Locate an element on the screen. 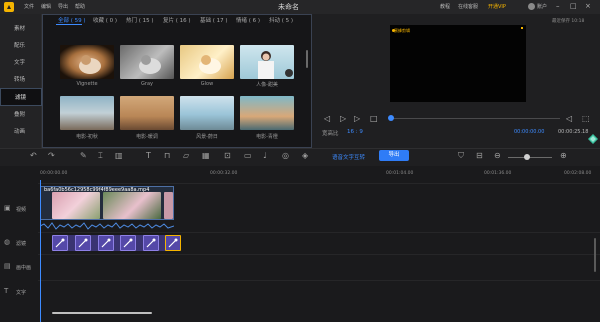 The image size is (600, 322). rotate-icon: ▱ is located at coordinates (186, 155).